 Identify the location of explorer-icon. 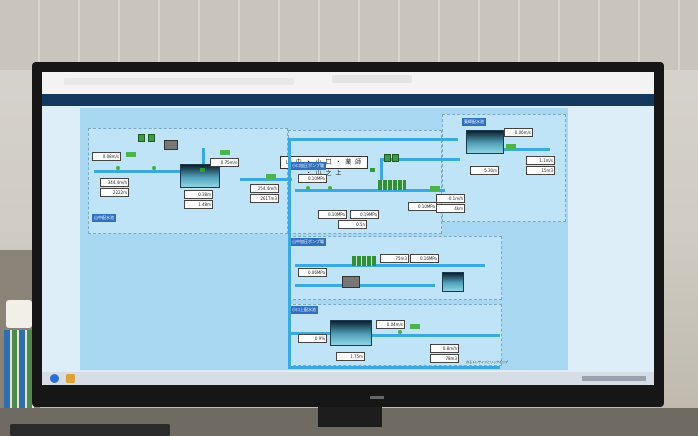
(70, 378).